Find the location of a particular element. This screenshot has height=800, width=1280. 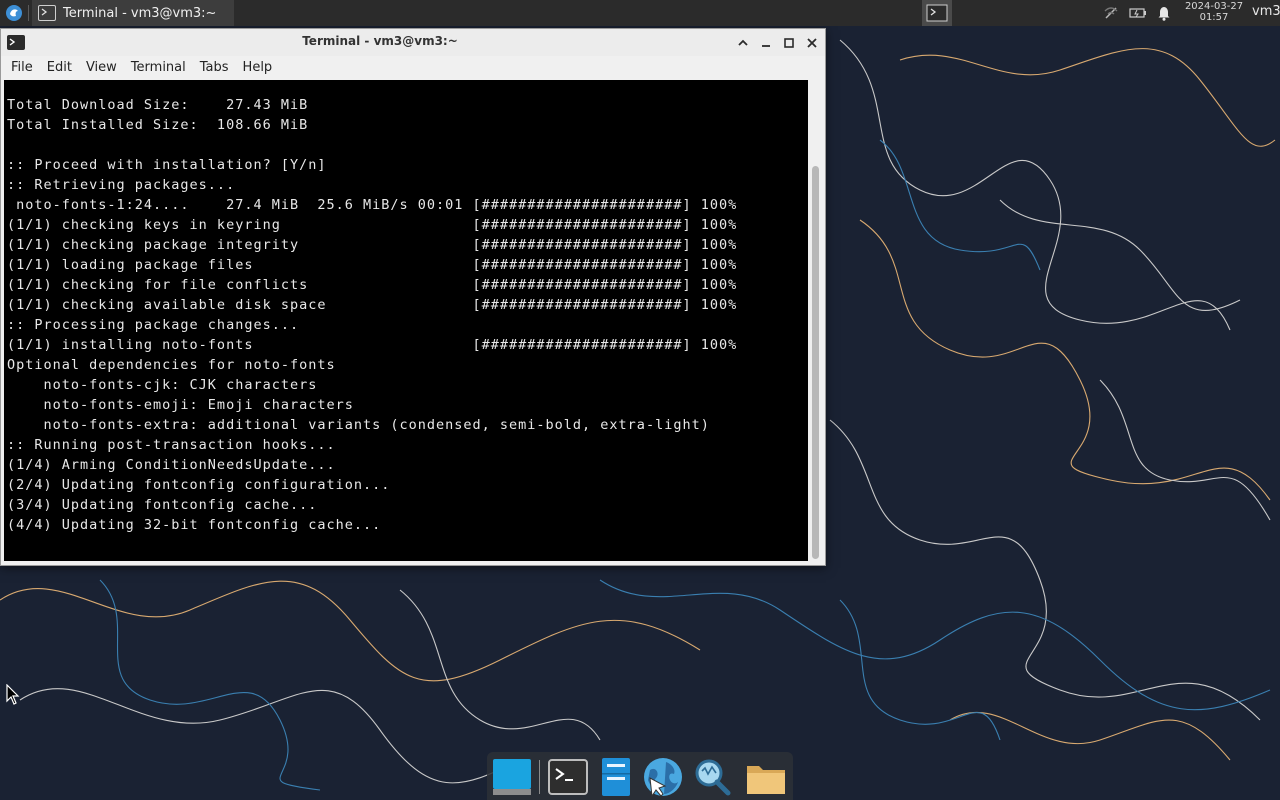

minimize-icon is located at coordinates (766, 46).